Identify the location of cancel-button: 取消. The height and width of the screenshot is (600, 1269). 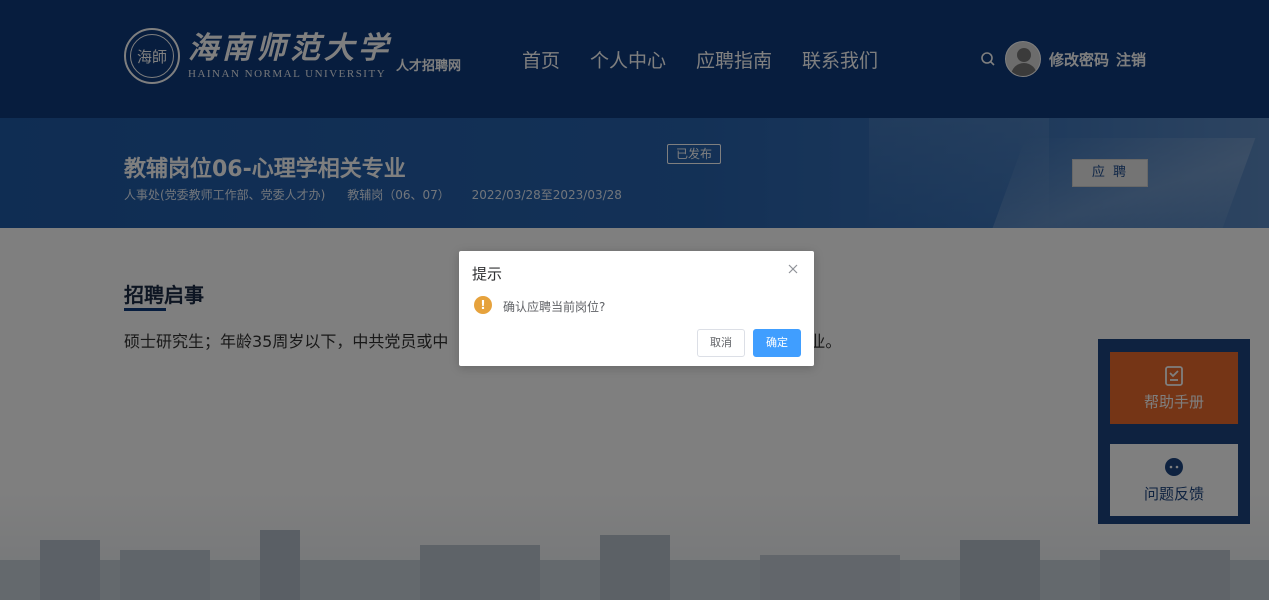
(721, 343).